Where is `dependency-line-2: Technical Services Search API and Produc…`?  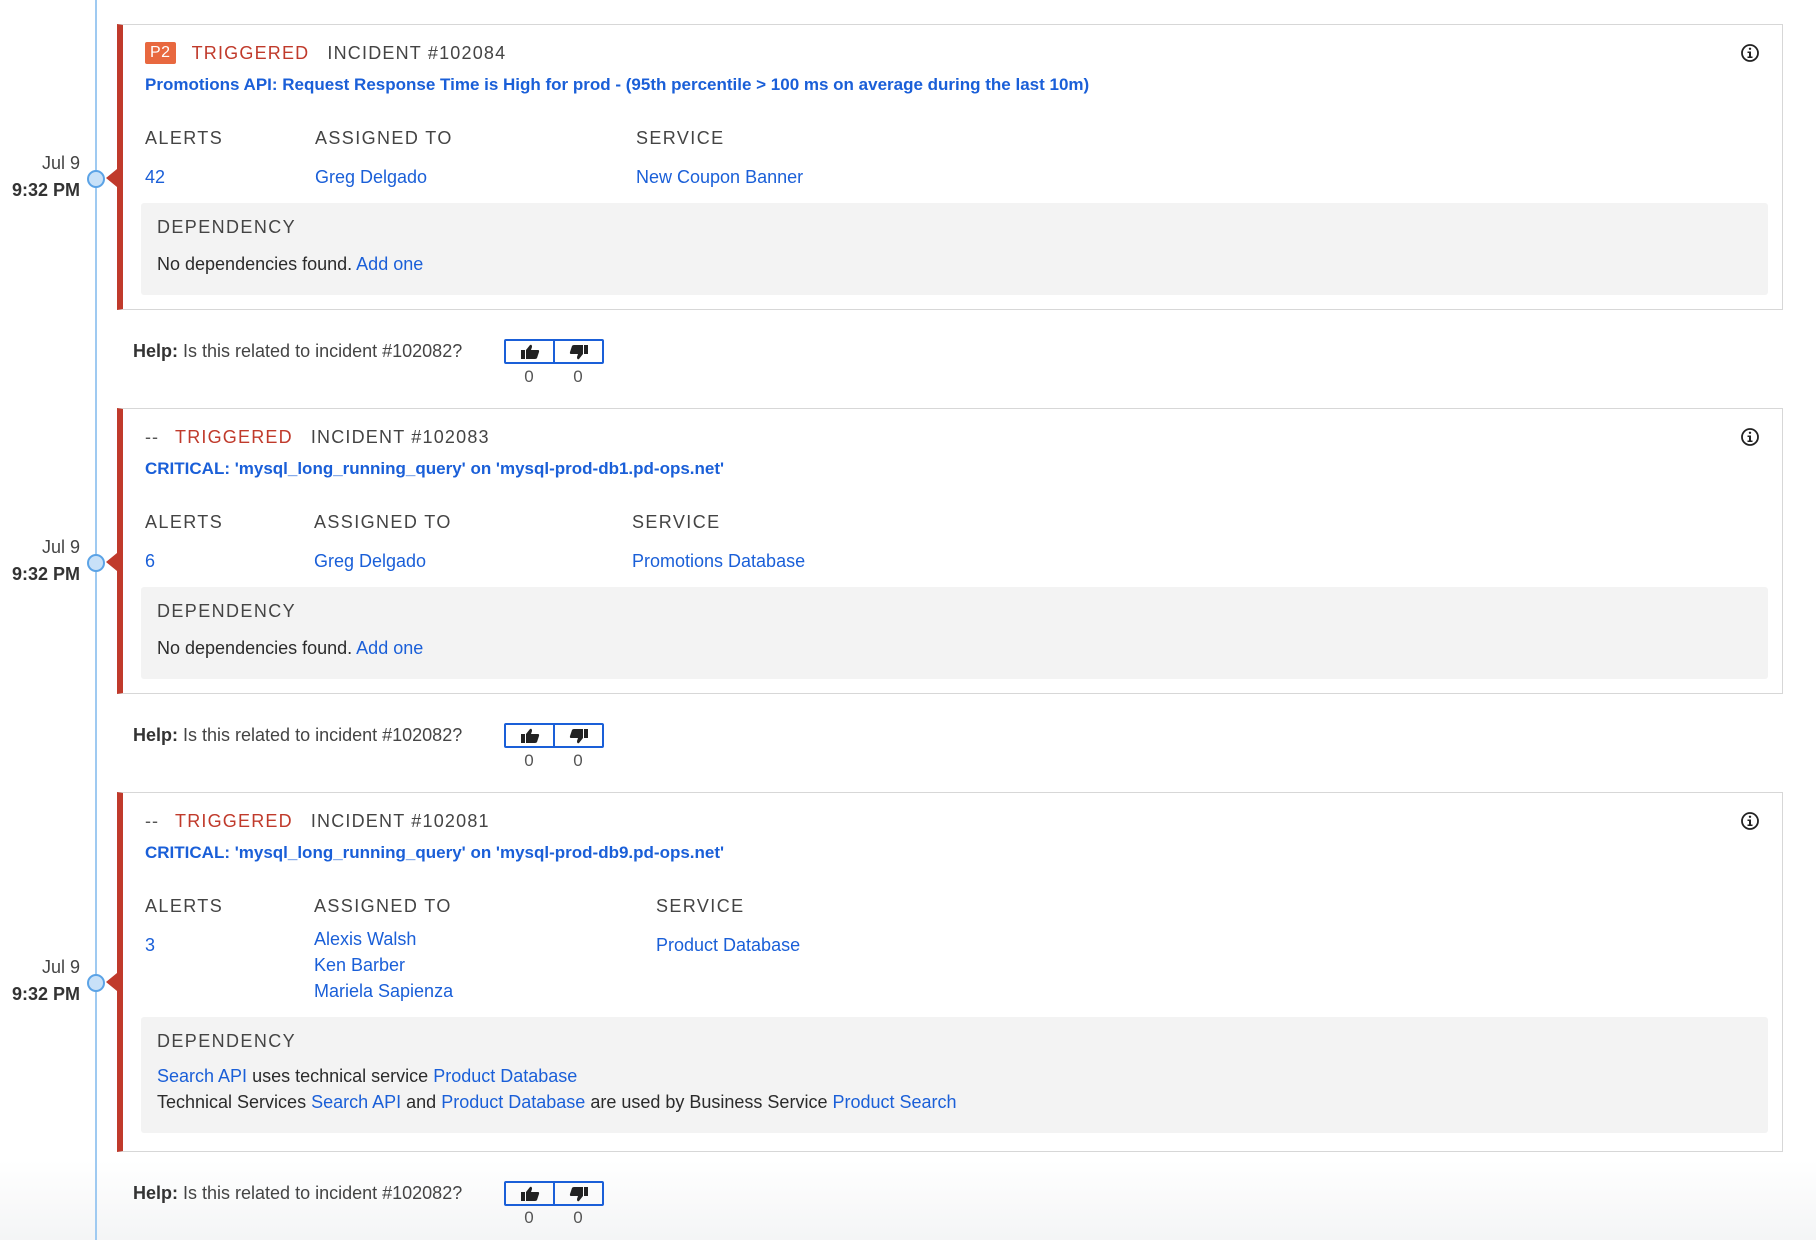
dependency-line-2: Technical Services Search API and Produc… is located at coordinates (557, 1102).